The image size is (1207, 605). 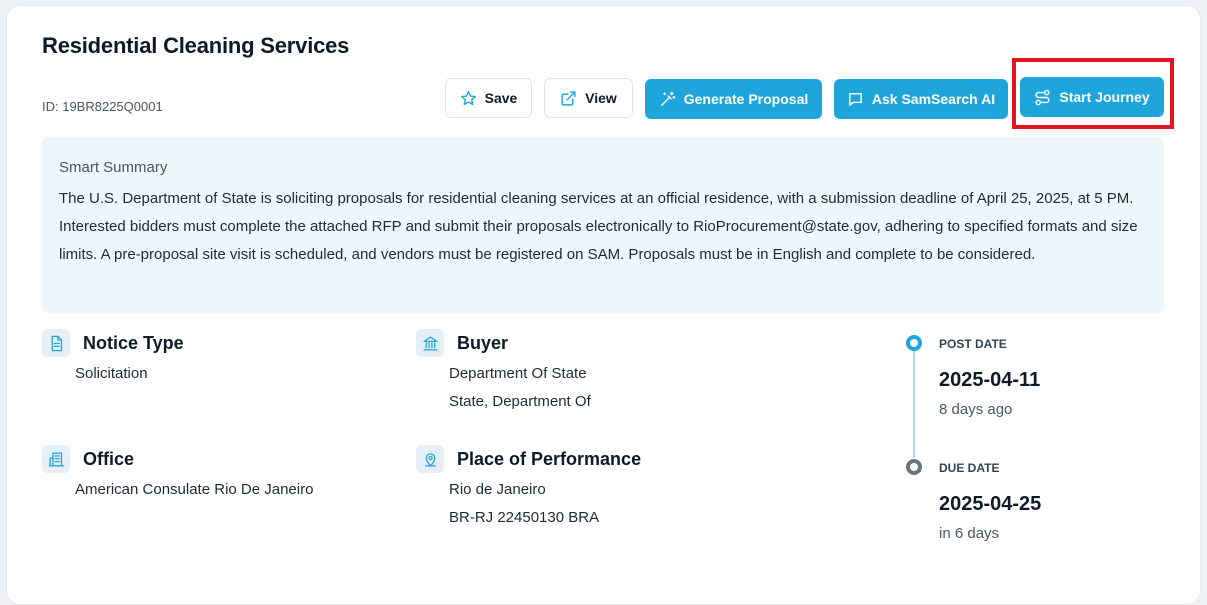 I want to click on highlight-box, so click(x=1093, y=93).